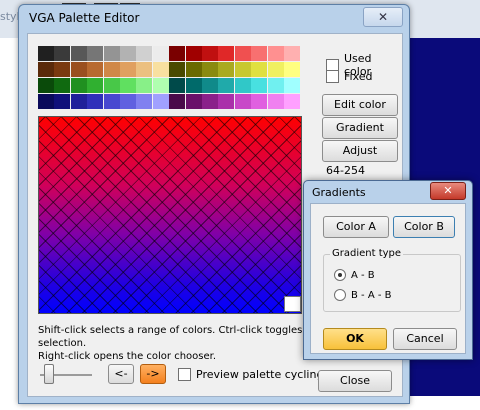 Image resolution: width=480 pixels, height=410 pixels. Describe the element at coordinates (49, 374) in the screenshot. I see `cycle-speed-slider-thumb` at that location.